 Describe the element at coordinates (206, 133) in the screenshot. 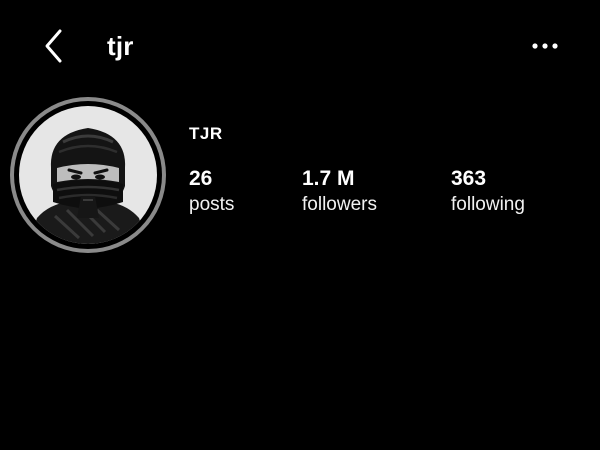

I see `profile-display-name: TJR` at that location.